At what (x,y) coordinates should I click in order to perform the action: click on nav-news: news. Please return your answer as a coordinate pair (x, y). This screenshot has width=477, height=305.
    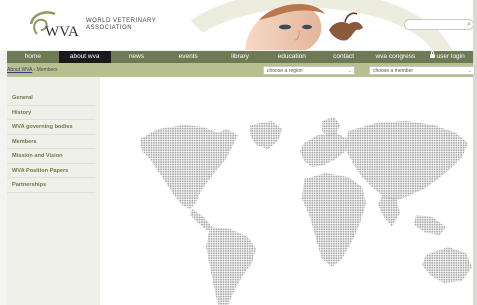
    Looking at the image, I should click on (137, 57).